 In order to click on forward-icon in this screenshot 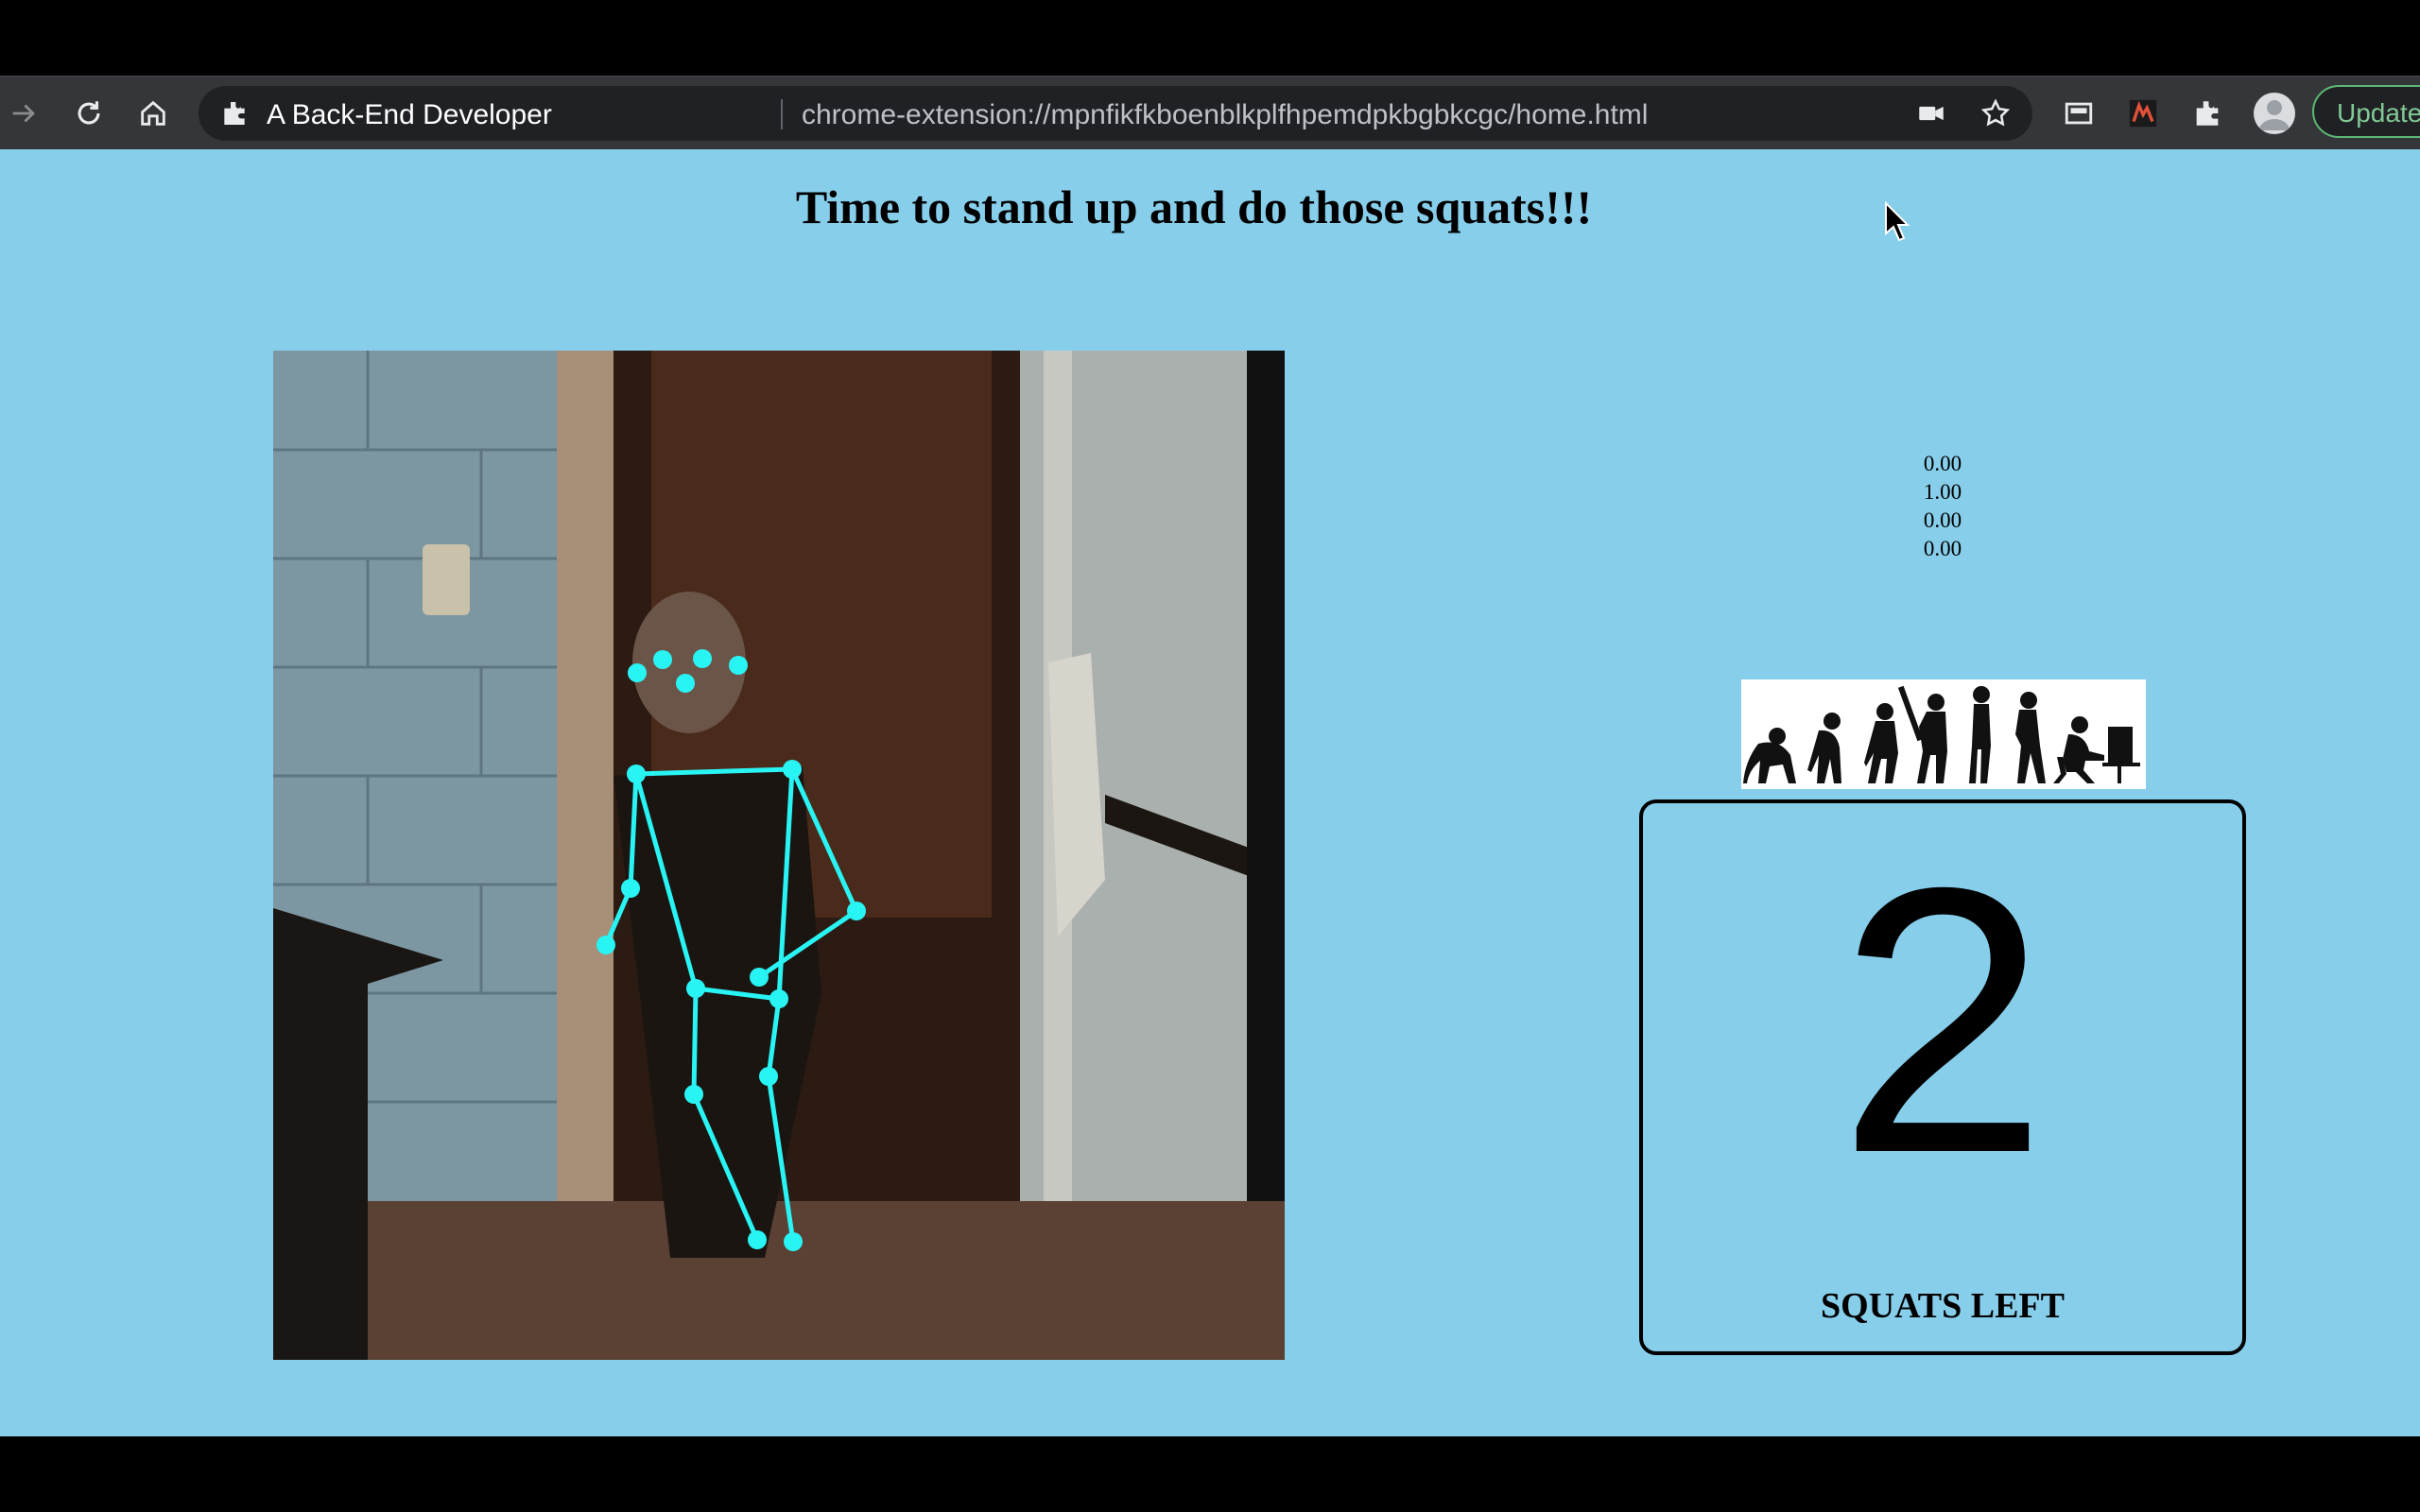, I will do `click(24, 113)`.